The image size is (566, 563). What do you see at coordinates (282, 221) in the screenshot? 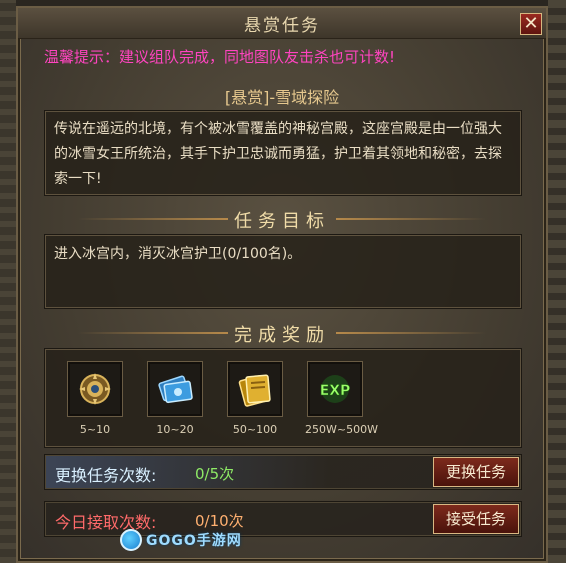
I see `goal-section-title: 任务目标` at bounding box center [282, 221].